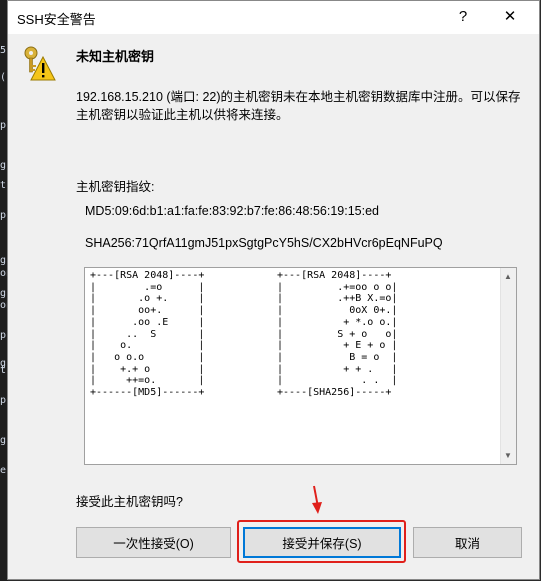  What do you see at coordinates (56, 19) in the screenshot?
I see `dialog-title: SSH安全警告` at bounding box center [56, 19].